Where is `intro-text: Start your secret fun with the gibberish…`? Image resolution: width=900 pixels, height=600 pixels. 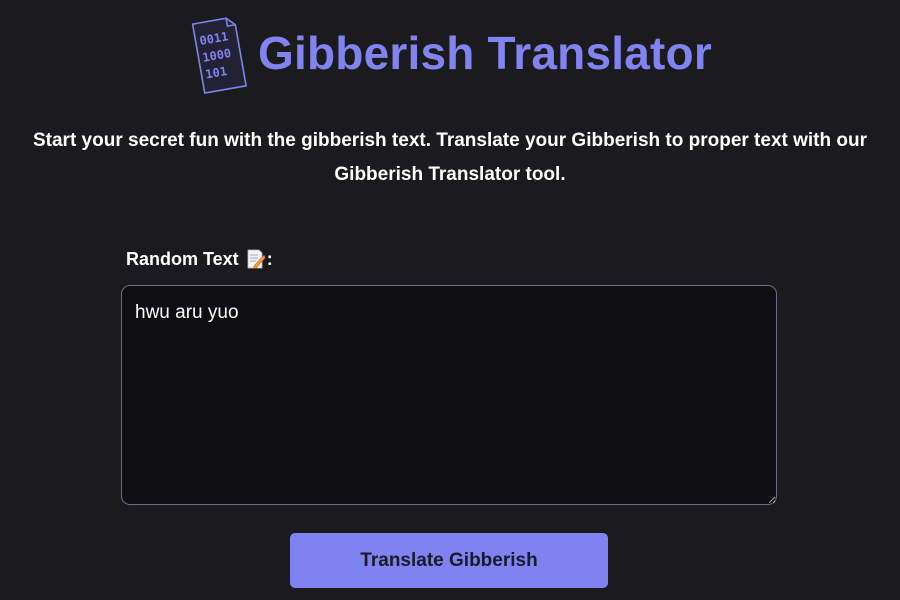 intro-text: Start your secret fun with the gibberish… is located at coordinates (449, 157).